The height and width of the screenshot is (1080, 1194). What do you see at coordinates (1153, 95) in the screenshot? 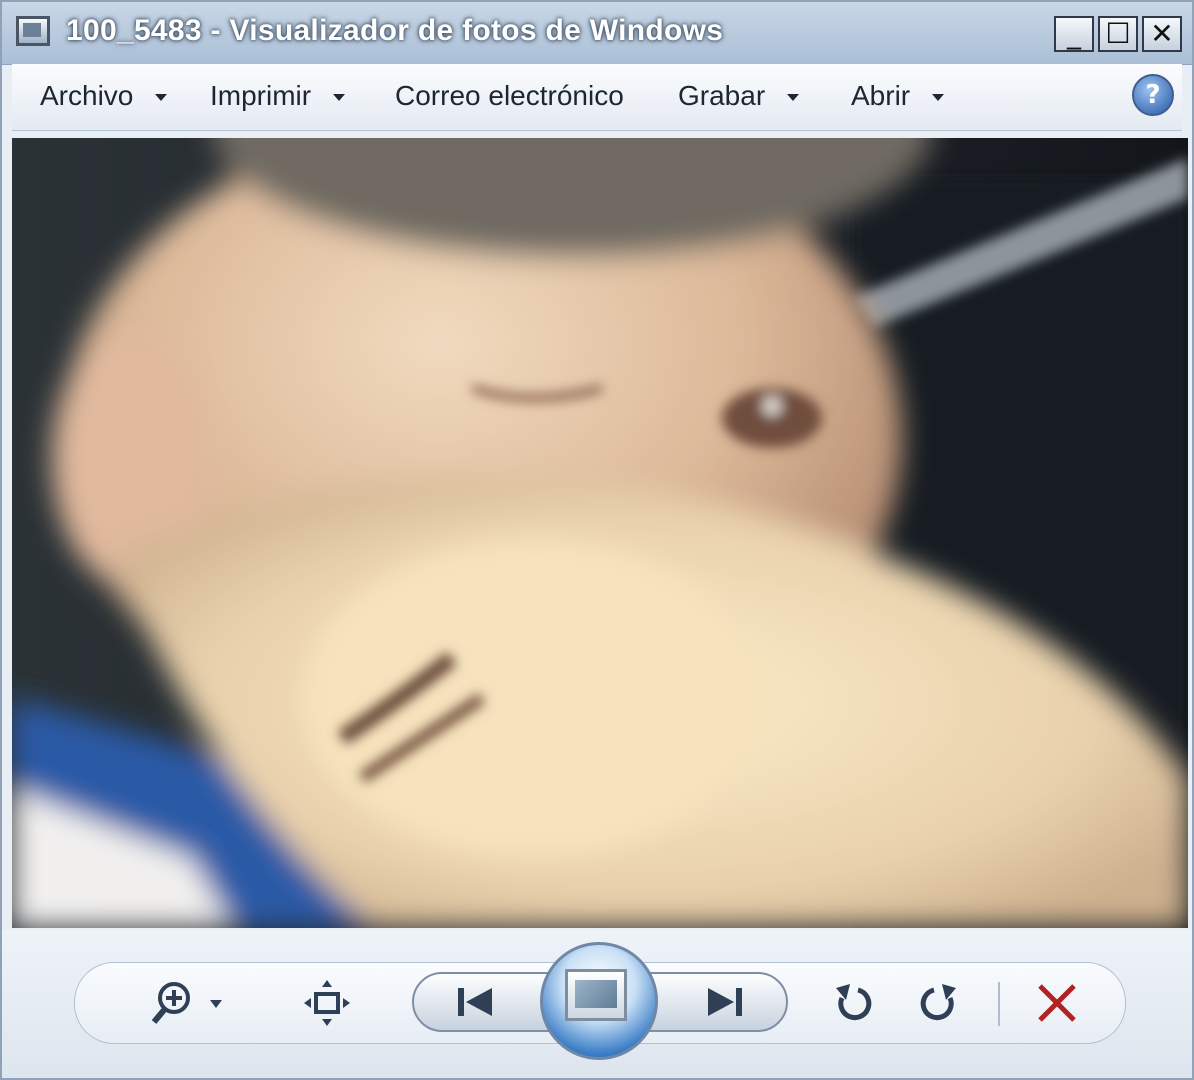
I see `help-icon: ?` at bounding box center [1153, 95].